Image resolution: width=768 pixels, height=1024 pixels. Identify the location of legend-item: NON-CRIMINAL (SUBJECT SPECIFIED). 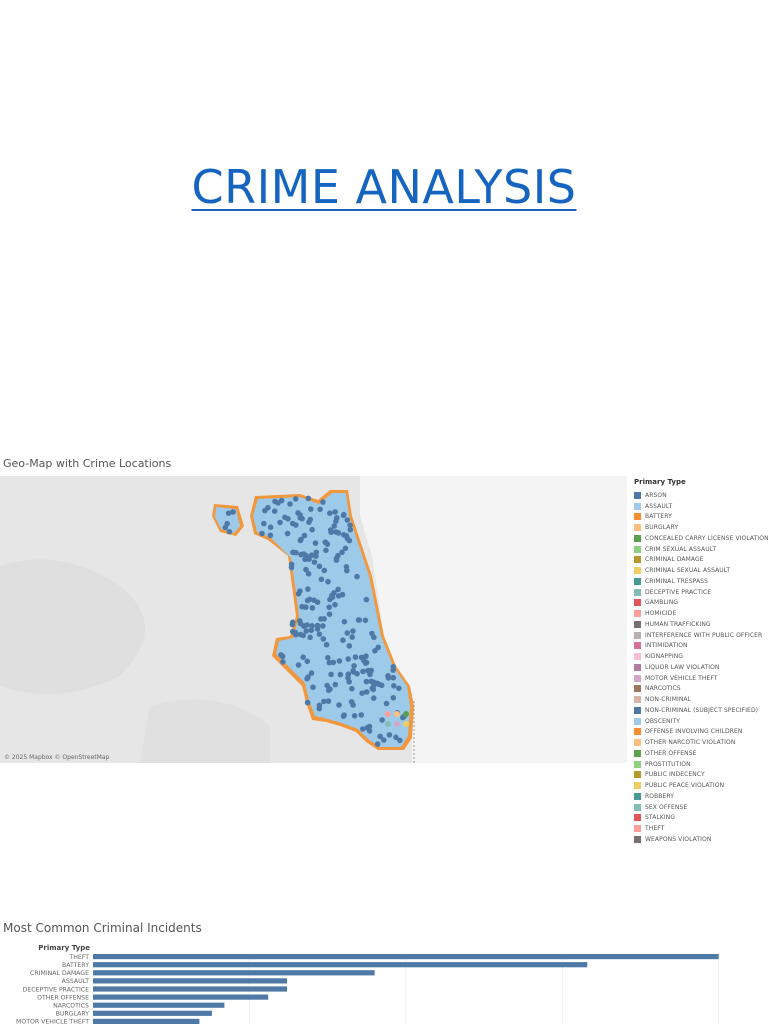
(701, 710).